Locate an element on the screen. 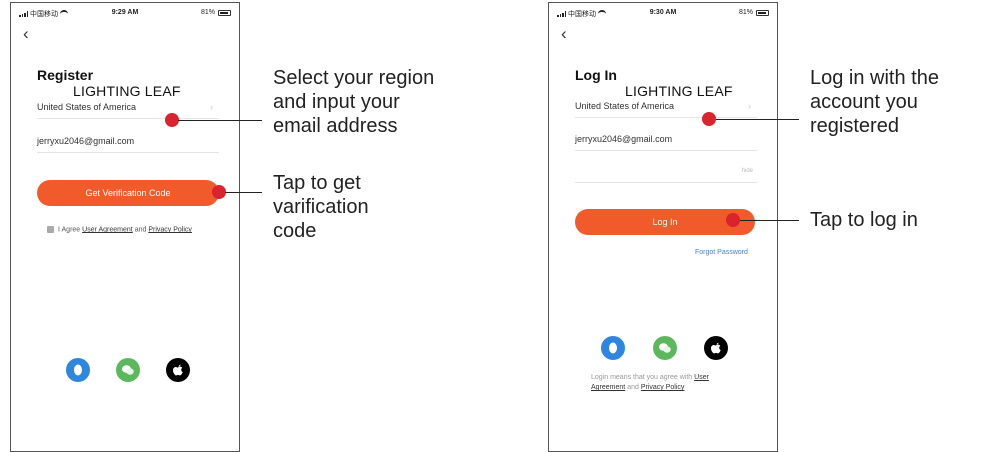  leader-line-verification is located at coordinates (243, 192).